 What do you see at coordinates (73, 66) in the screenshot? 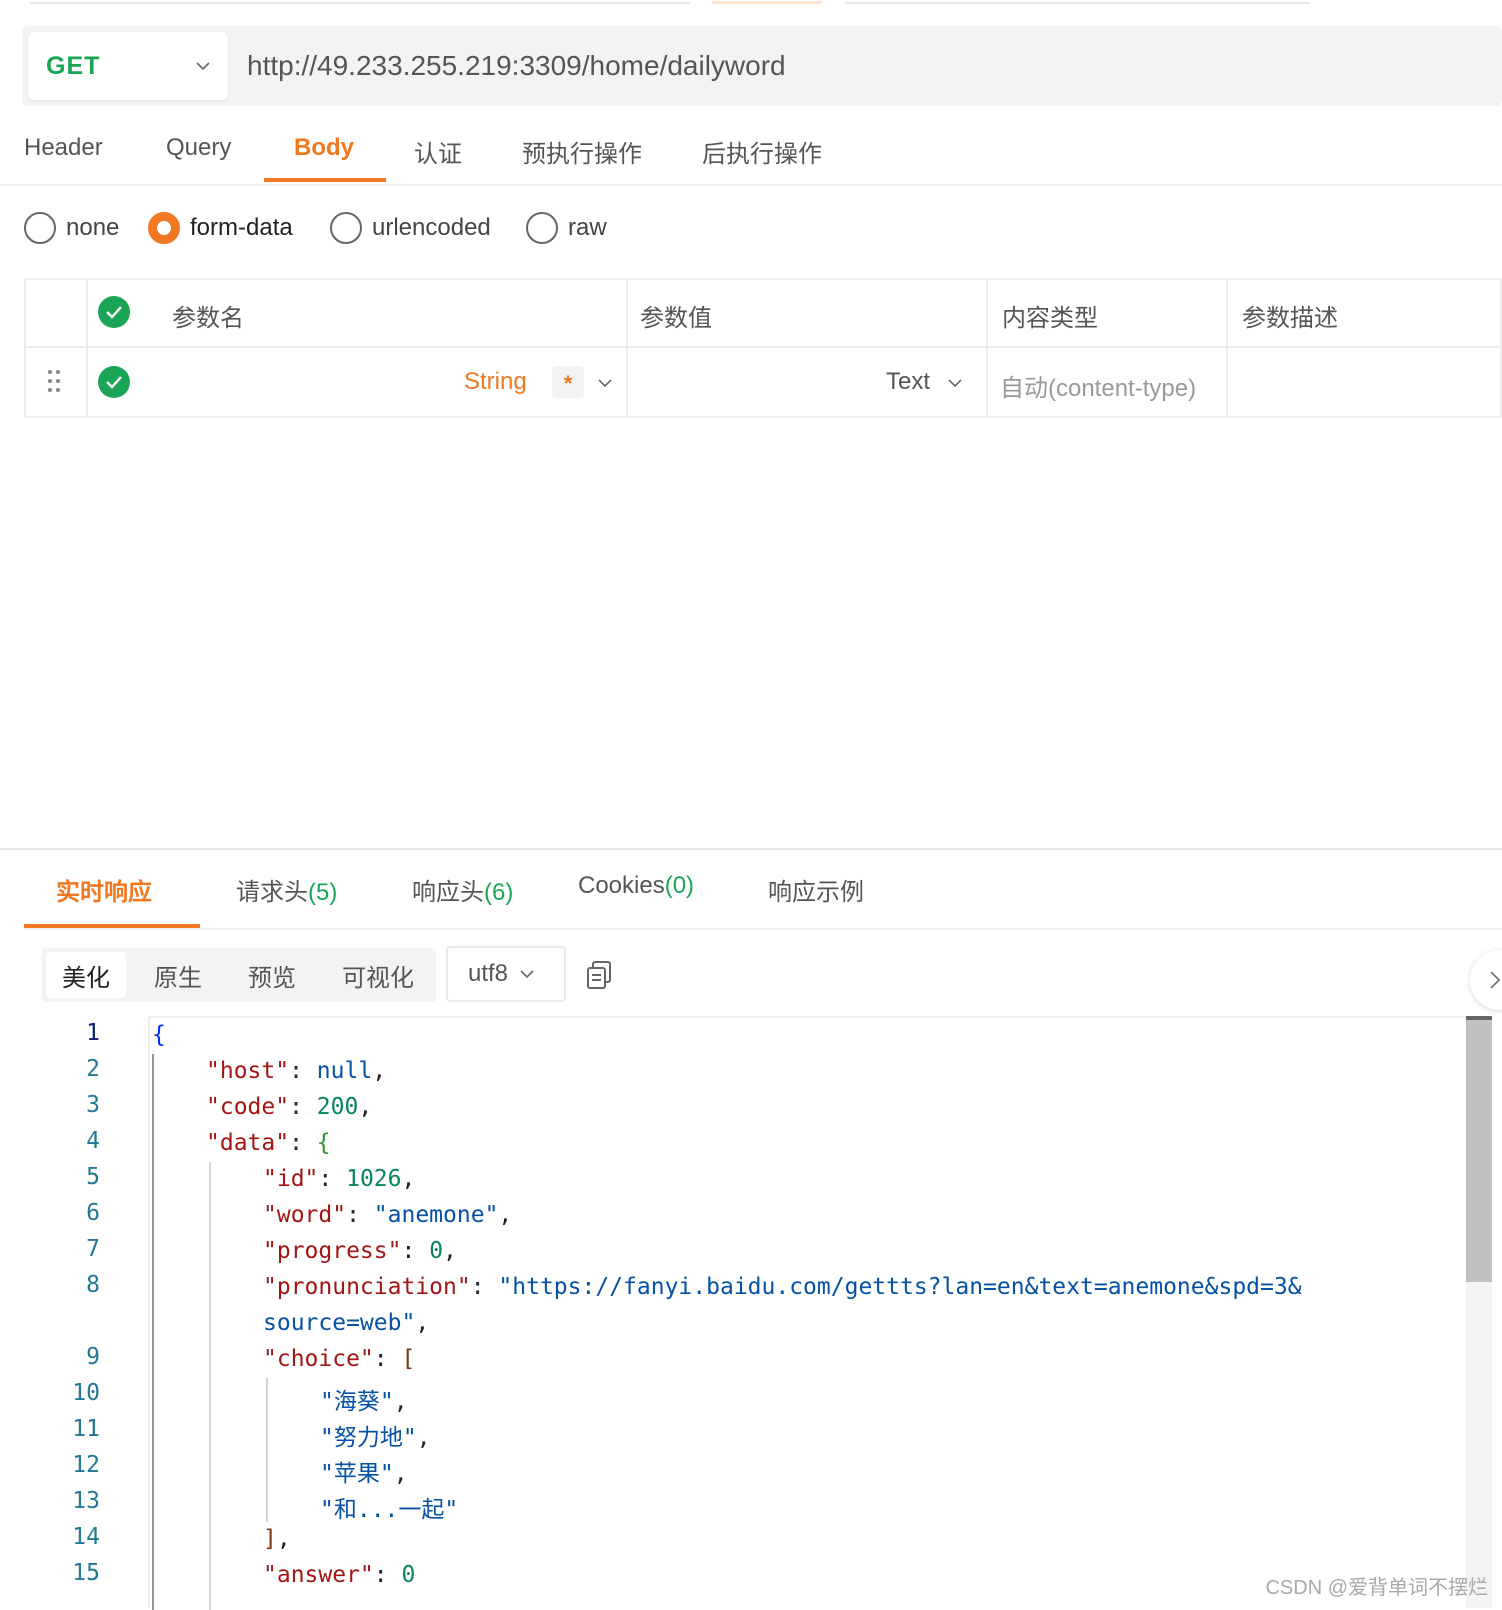
I see `method-label: GET` at bounding box center [73, 66].